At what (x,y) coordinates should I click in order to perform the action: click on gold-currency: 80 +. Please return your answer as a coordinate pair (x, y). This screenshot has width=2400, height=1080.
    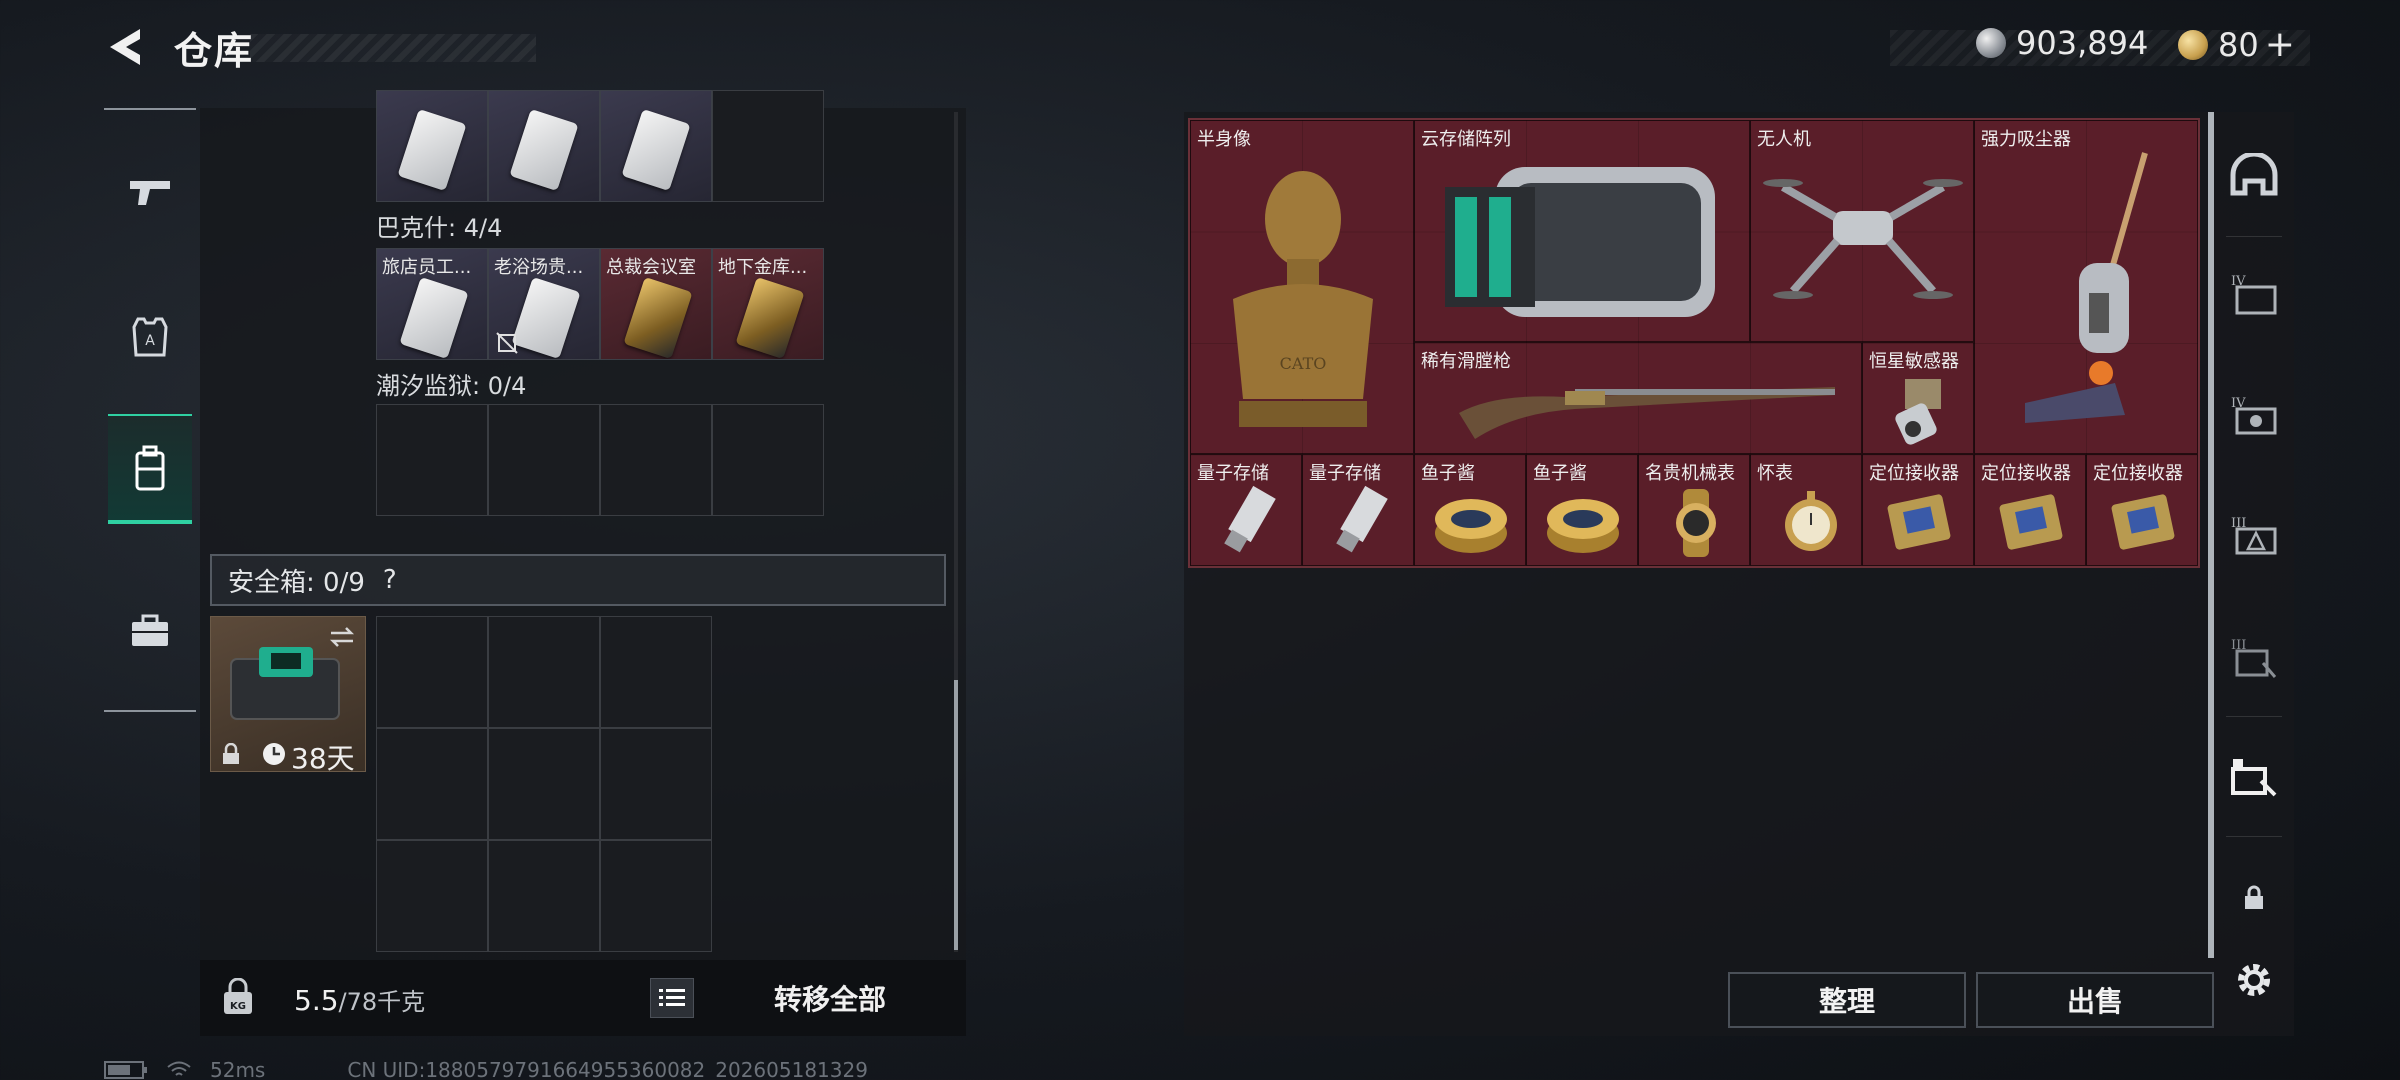
    Looking at the image, I should click on (2236, 44).